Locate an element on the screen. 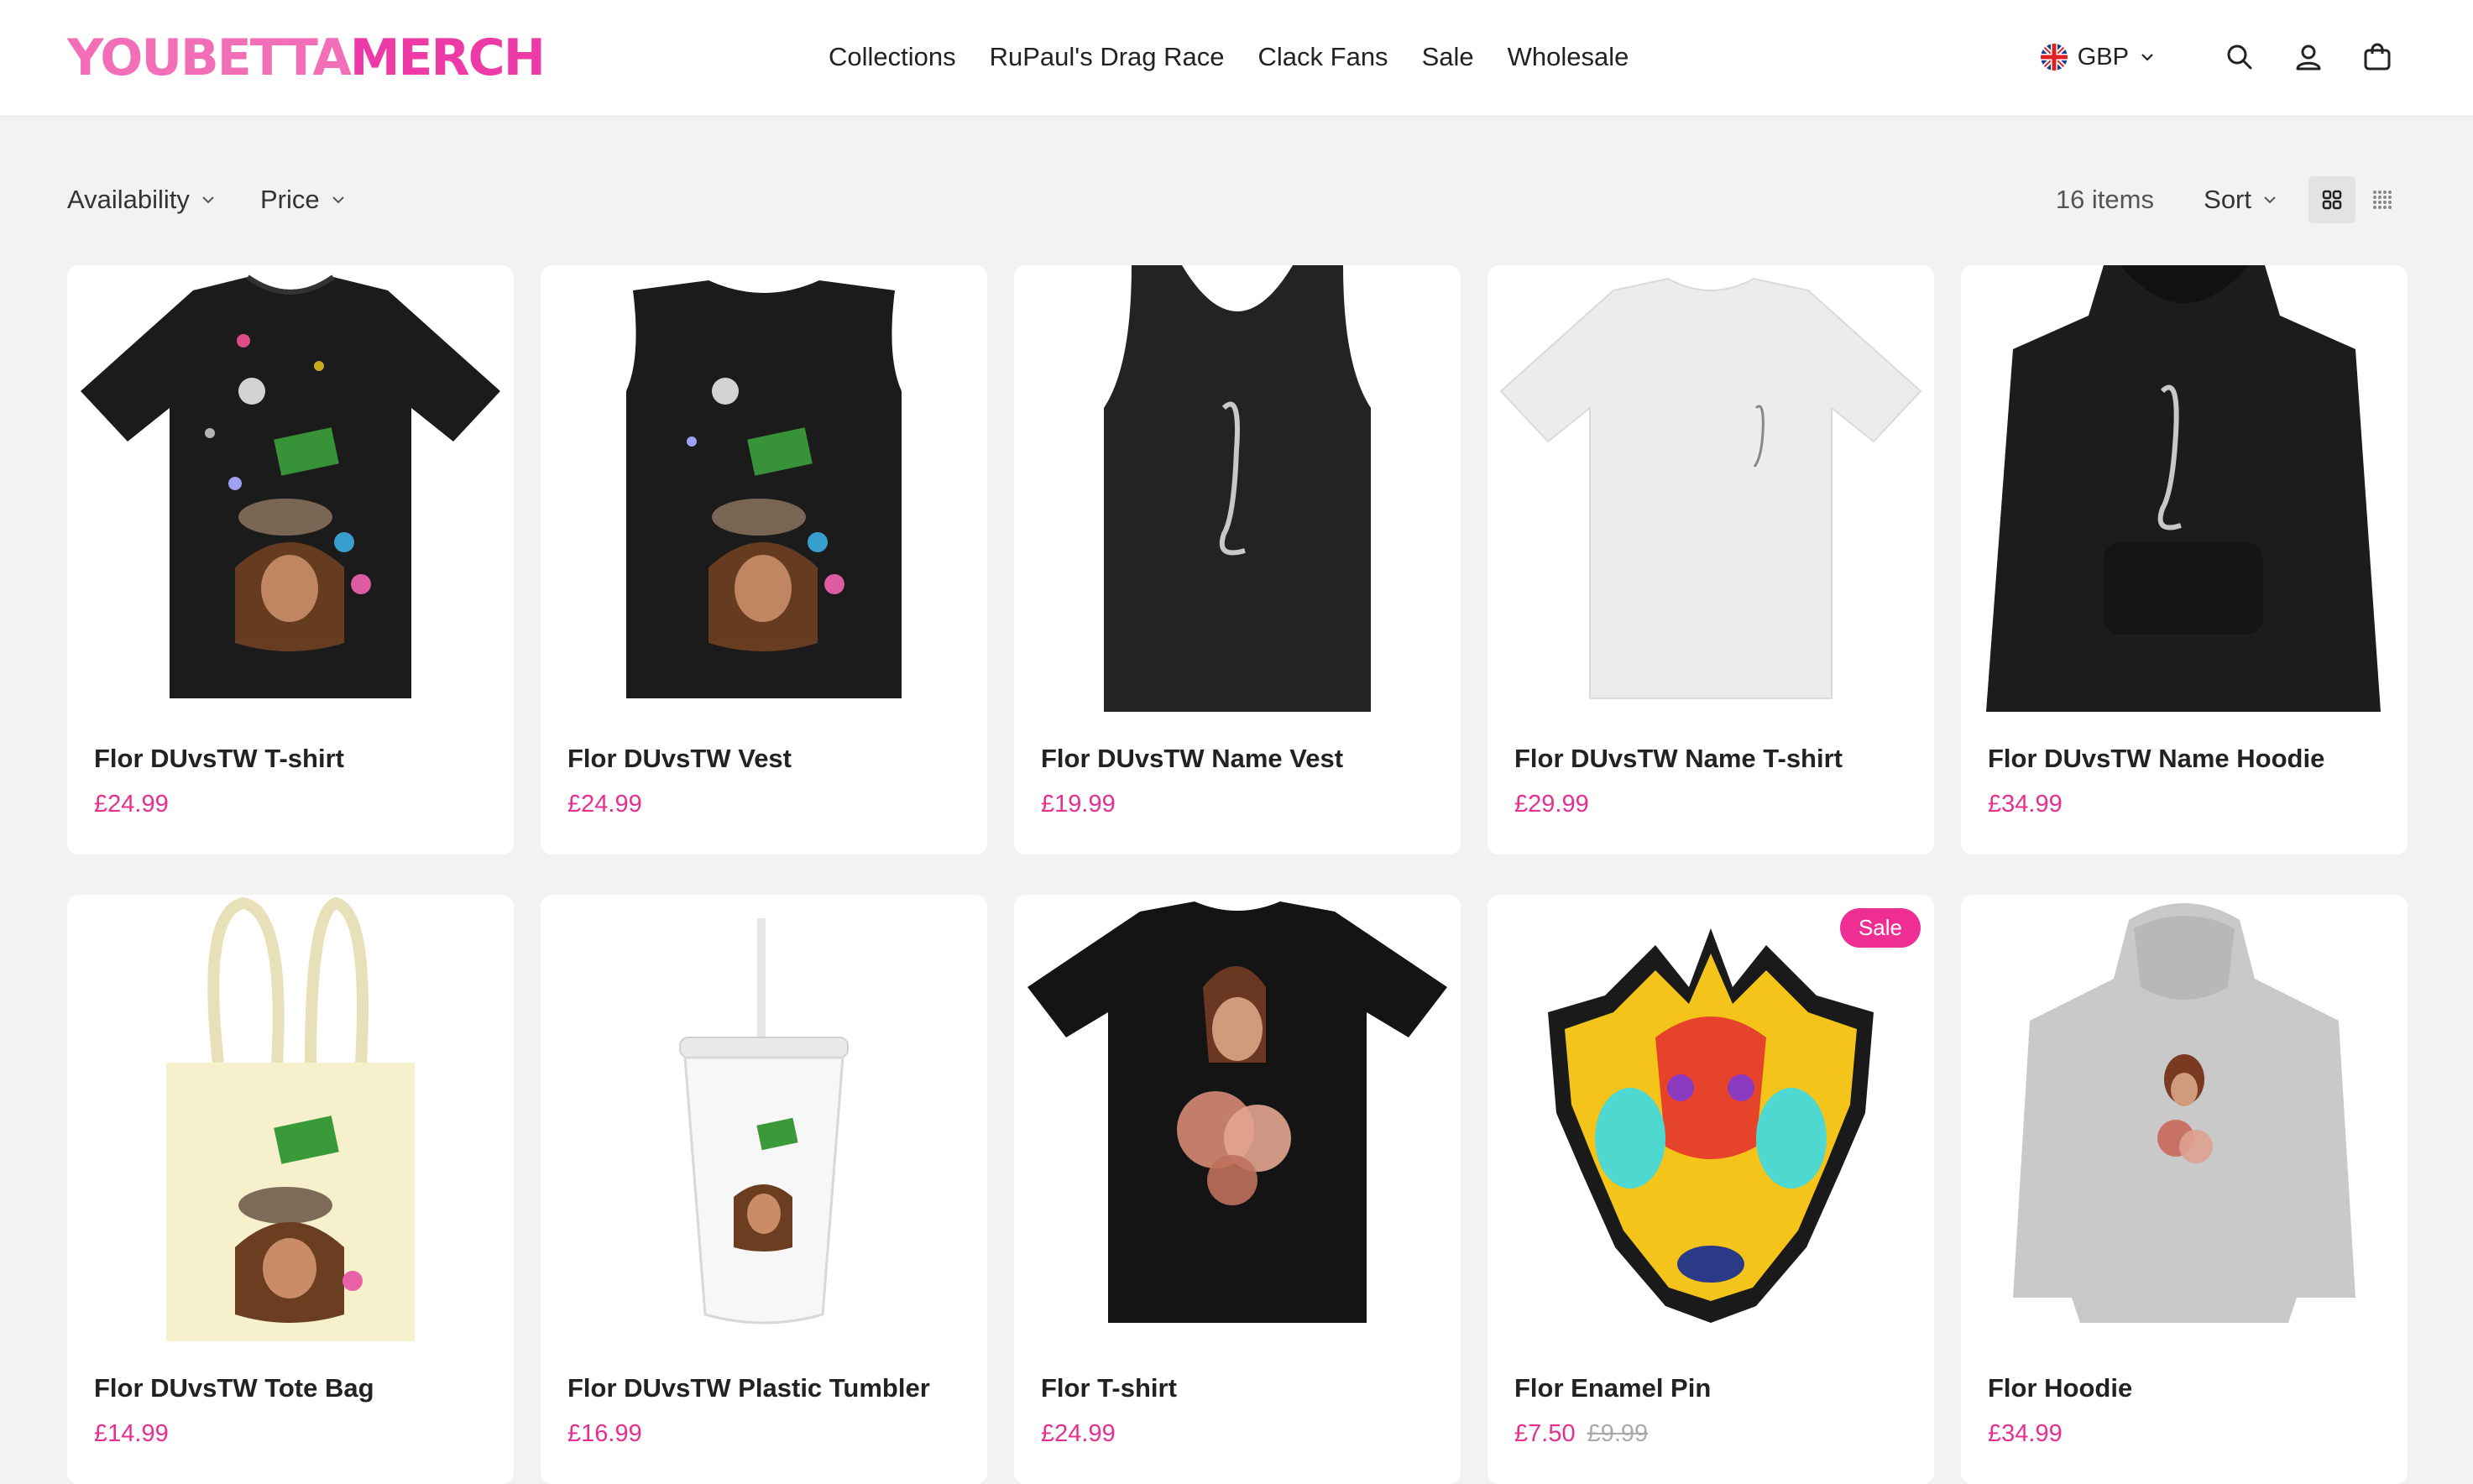 The height and width of the screenshot is (1484, 2473). product-title: Flor DUvsTW Plastic Tumbler is located at coordinates (748, 1388).